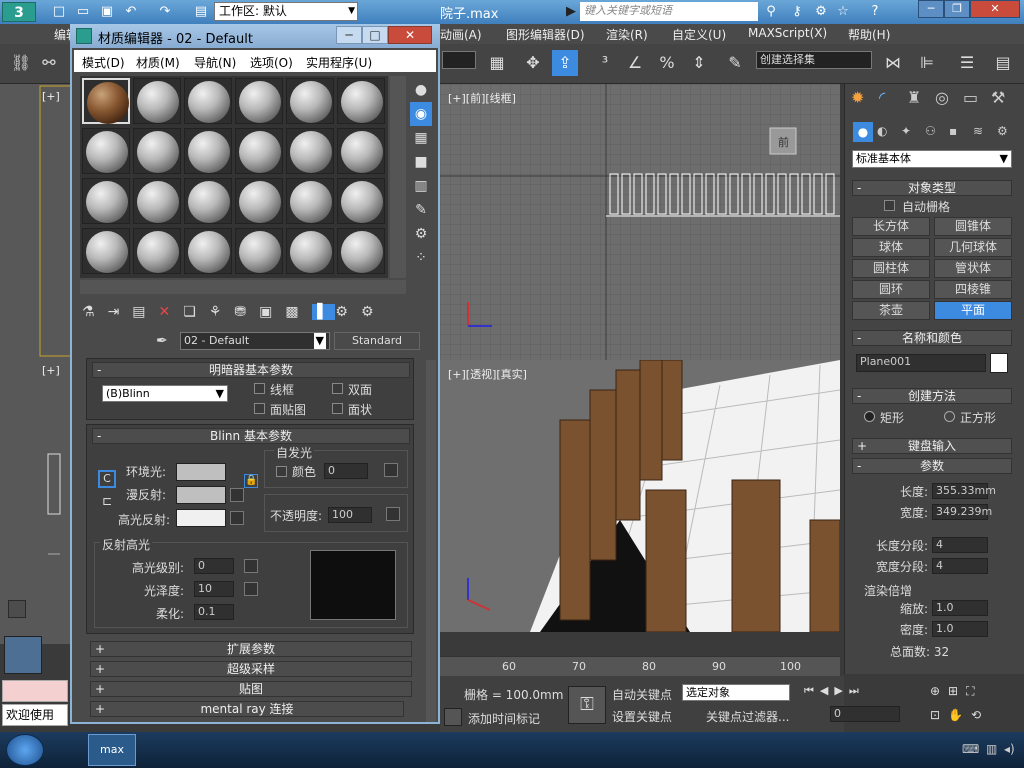 This screenshot has height=768, width=1024. What do you see at coordinates (627, 34) in the screenshot?
I see `menu-rendering: 渲染(R)` at bounding box center [627, 34].